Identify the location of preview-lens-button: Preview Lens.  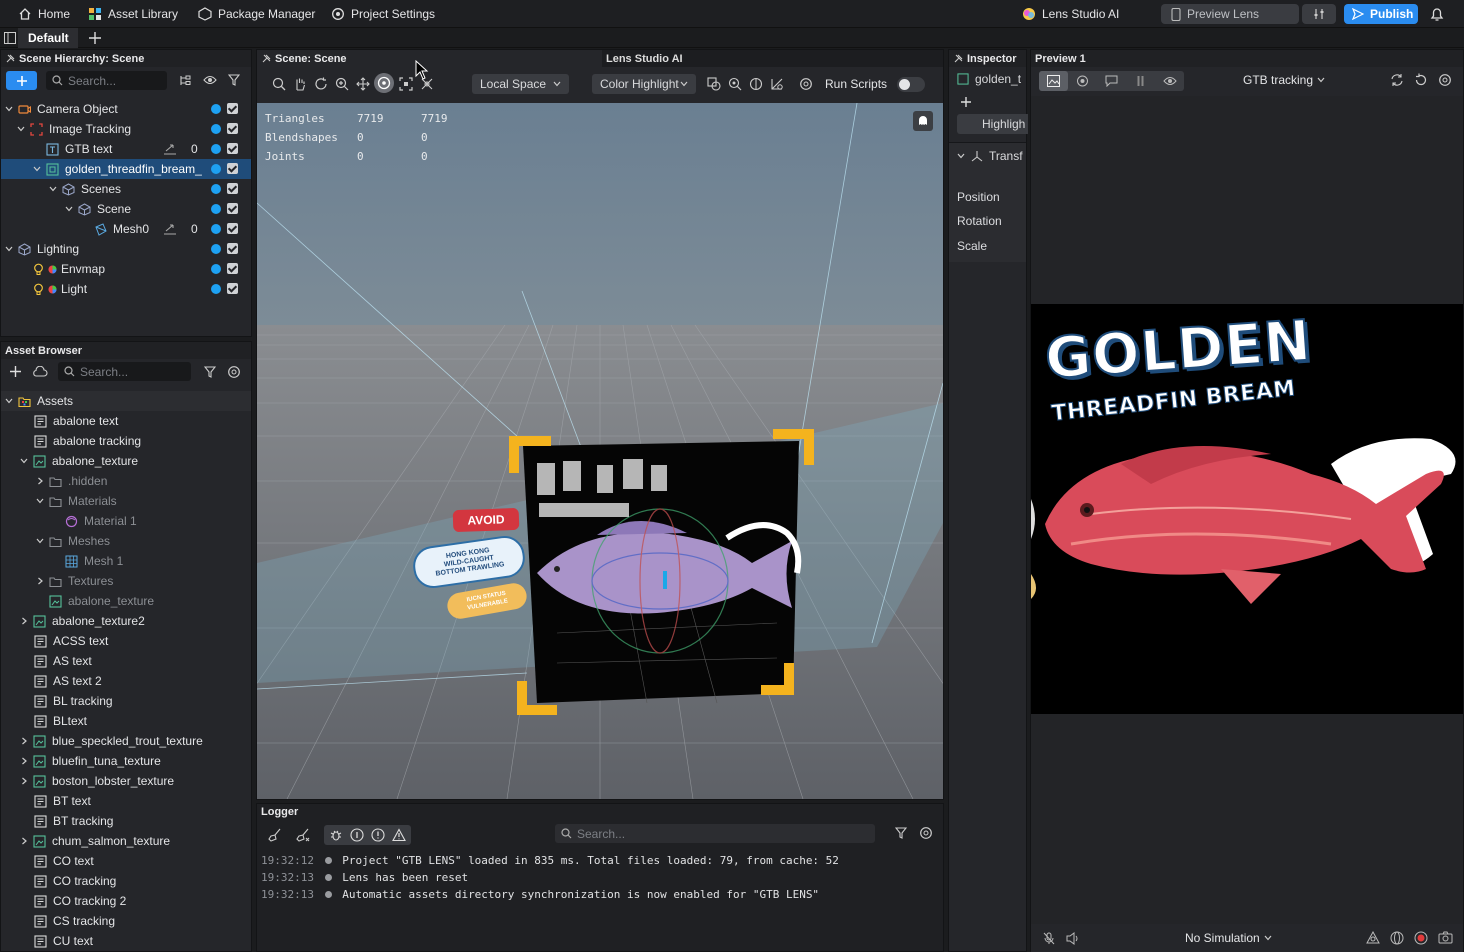
(1230, 14).